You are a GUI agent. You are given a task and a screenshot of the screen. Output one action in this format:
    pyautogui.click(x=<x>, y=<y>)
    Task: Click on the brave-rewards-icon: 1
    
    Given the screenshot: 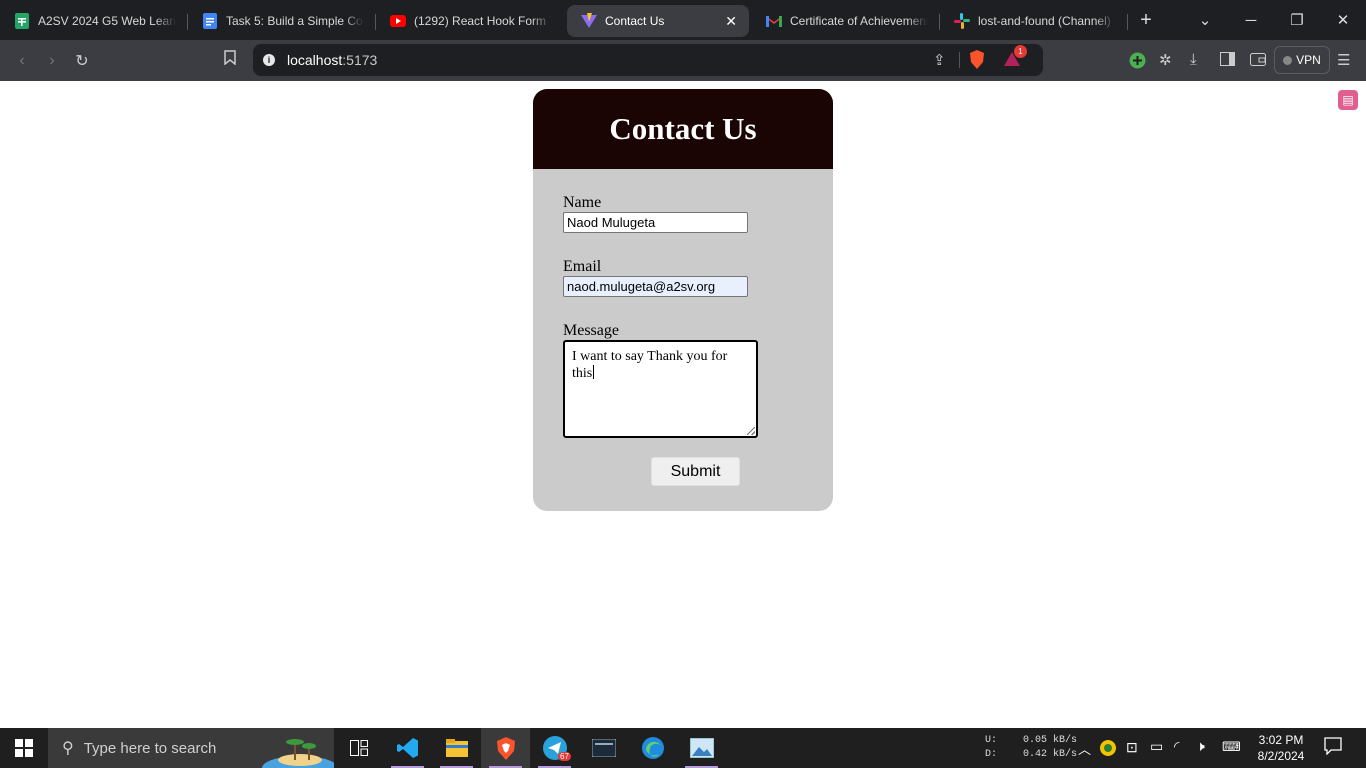 What is the action you would take?
    pyautogui.click(x=1015, y=58)
    